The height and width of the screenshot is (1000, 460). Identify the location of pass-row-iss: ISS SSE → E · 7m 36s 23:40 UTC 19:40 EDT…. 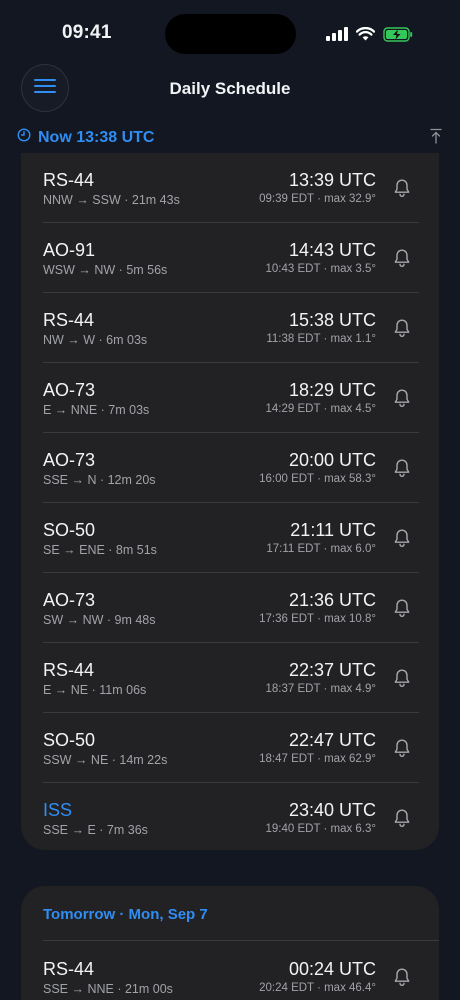
(230, 818).